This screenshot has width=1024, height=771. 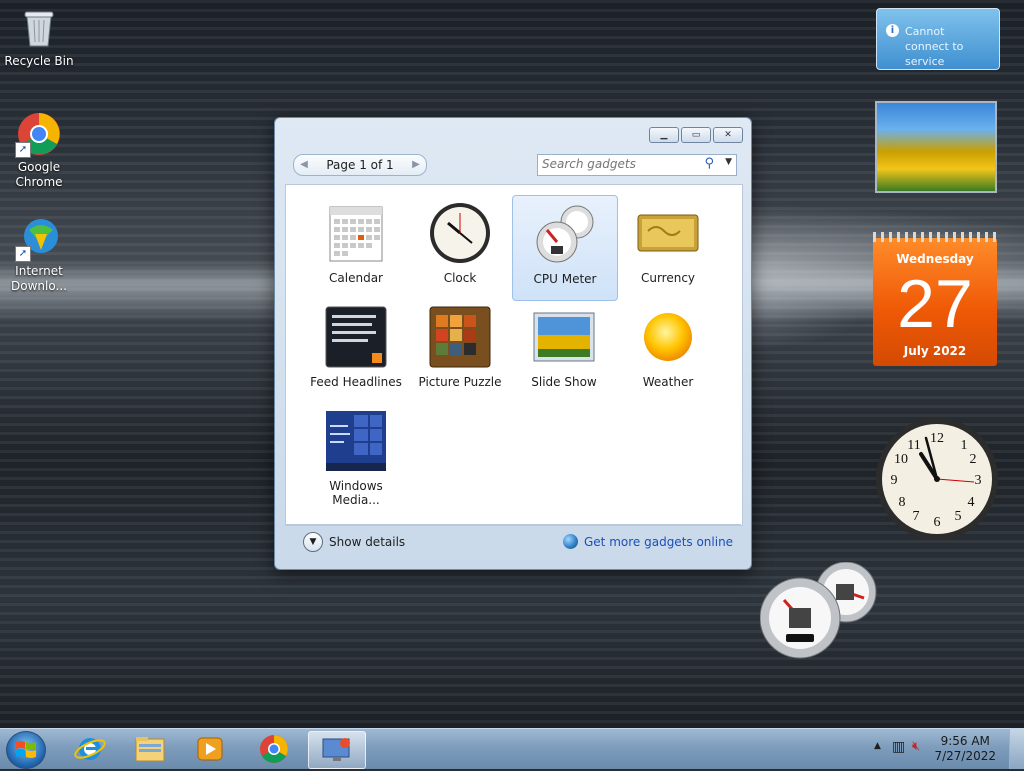 I want to click on taskbar-desktop-gadgets, so click(x=337, y=750).